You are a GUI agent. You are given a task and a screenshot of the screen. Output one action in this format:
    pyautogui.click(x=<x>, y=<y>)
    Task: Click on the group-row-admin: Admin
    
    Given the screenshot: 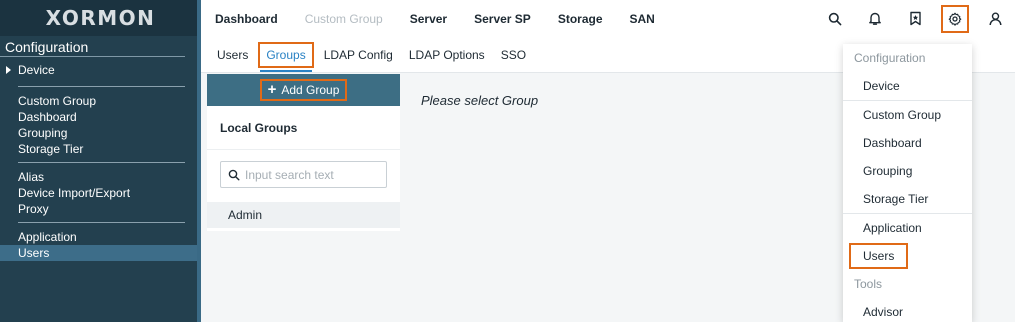 What is the action you would take?
    pyautogui.click(x=303, y=215)
    